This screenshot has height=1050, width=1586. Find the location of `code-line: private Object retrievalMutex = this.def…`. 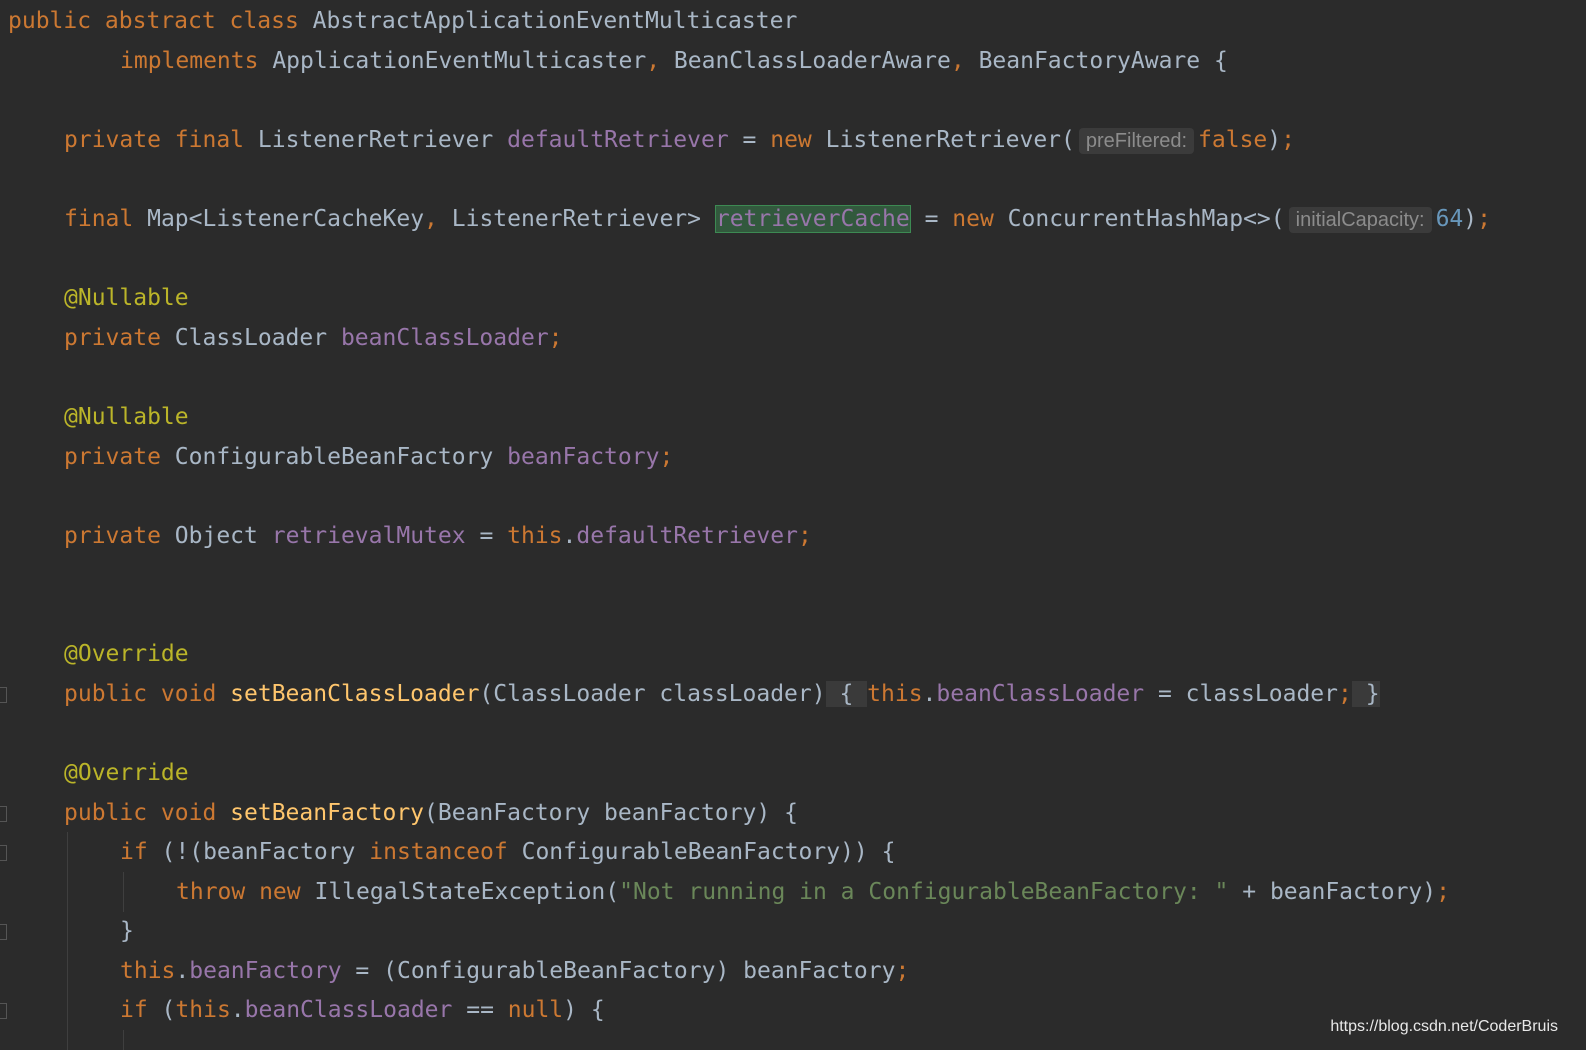

code-line: private Object retrievalMutex = this.def… is located at coordinates (438, 536).